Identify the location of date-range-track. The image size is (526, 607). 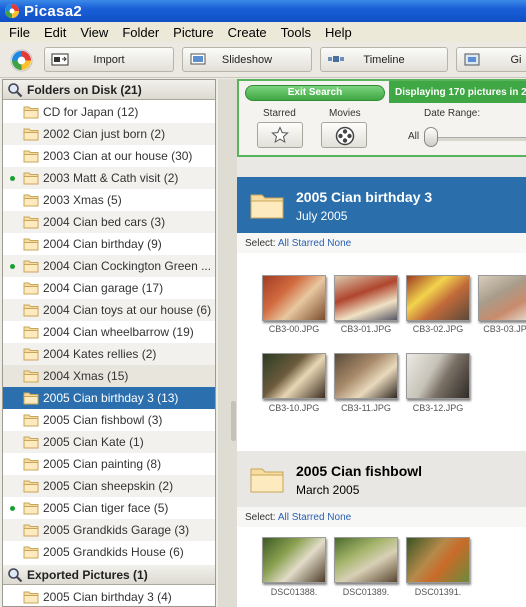
(477, 139).